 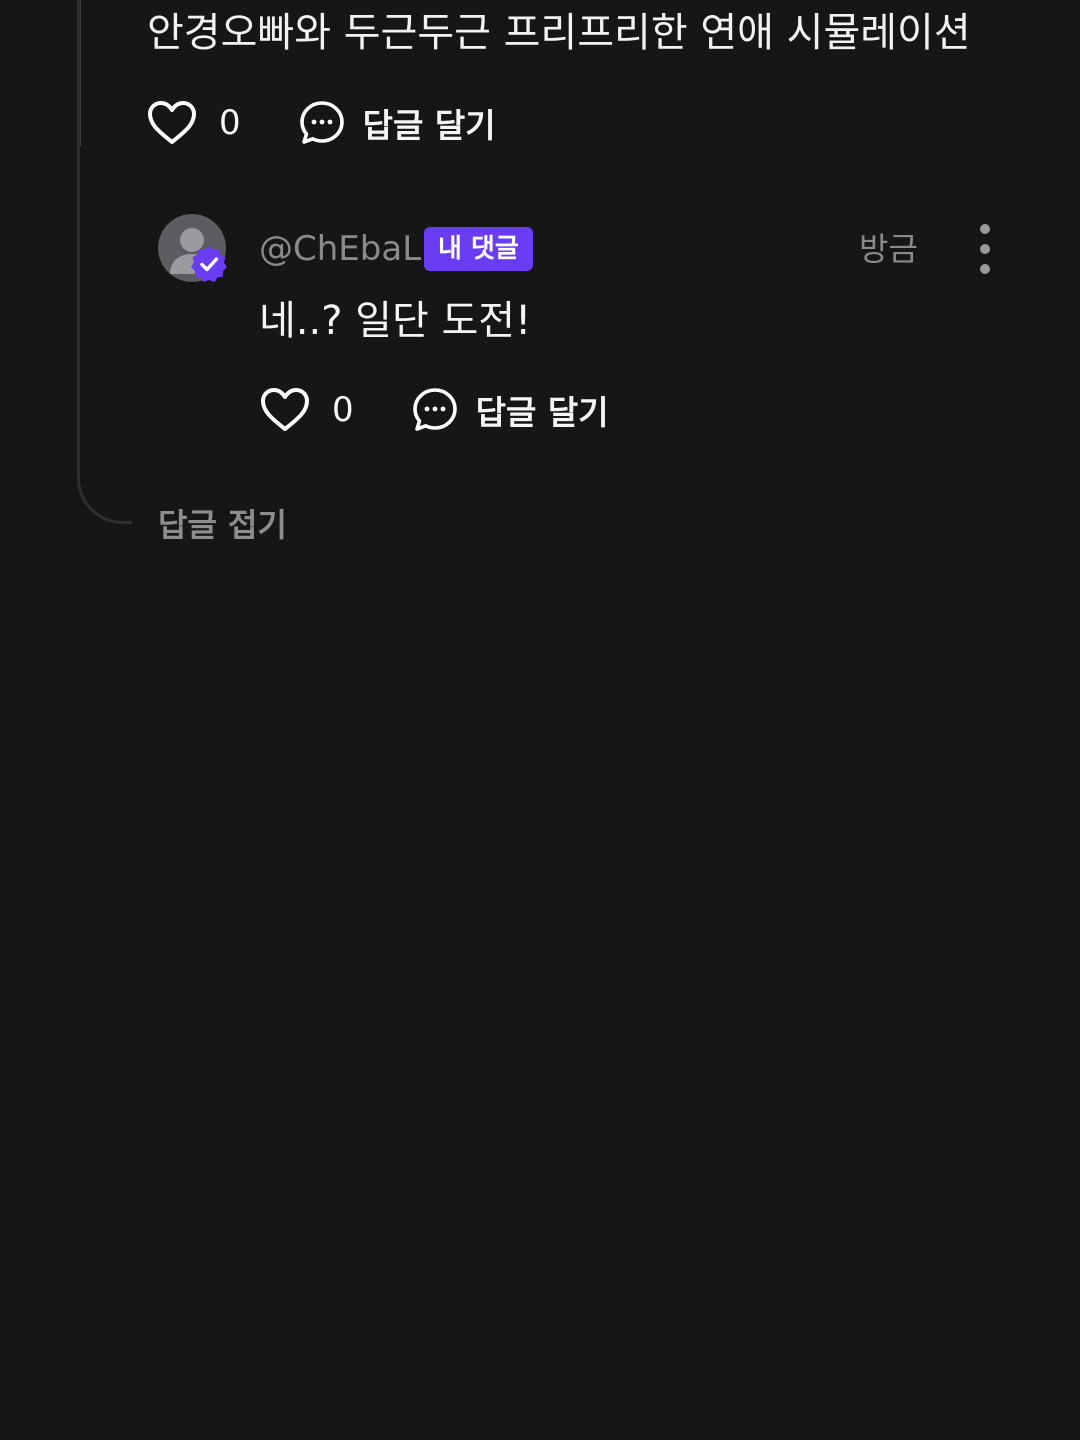 I want to click on thread-connector-curve, so click(x=104, y=262).